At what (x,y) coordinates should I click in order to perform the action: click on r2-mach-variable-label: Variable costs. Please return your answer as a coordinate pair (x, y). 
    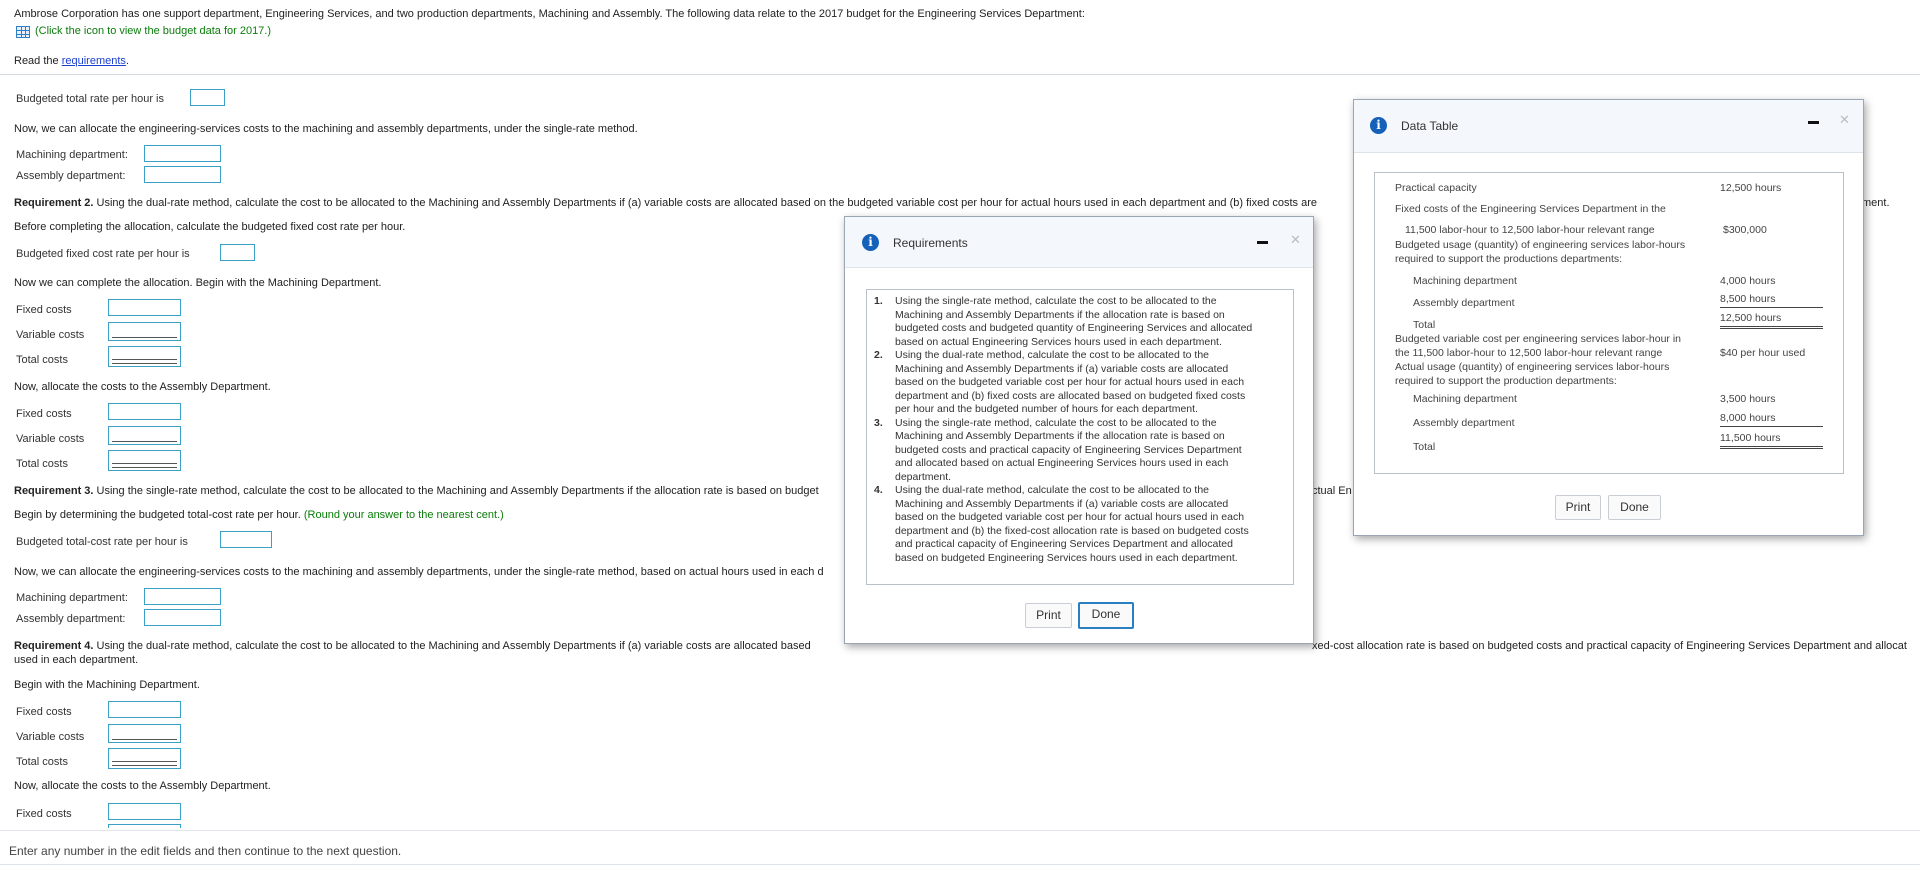
    Looking at the image, I should click on (50, 335).